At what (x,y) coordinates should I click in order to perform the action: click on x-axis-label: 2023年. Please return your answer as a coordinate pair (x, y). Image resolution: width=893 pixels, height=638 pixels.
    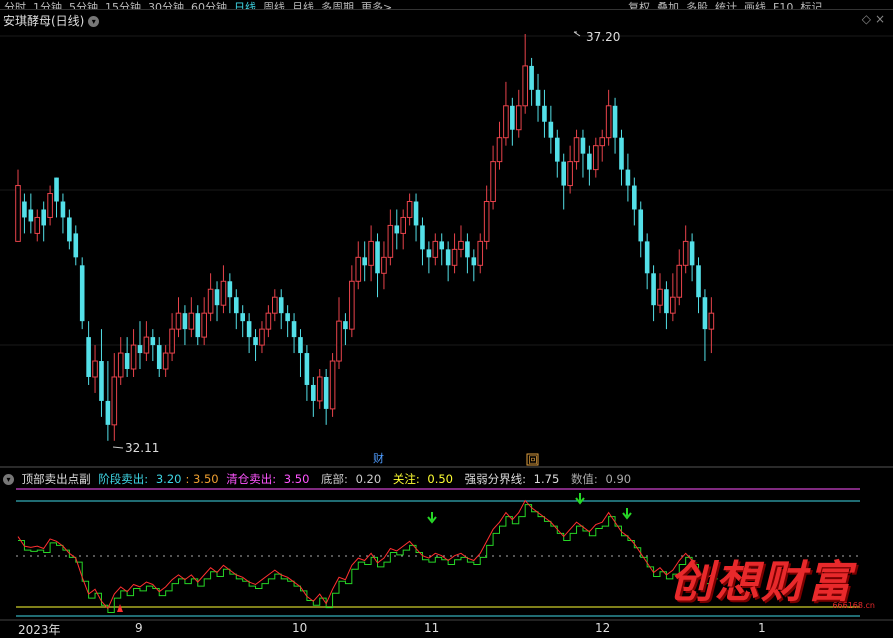
    Looking at the image, I should click on (39, 630).